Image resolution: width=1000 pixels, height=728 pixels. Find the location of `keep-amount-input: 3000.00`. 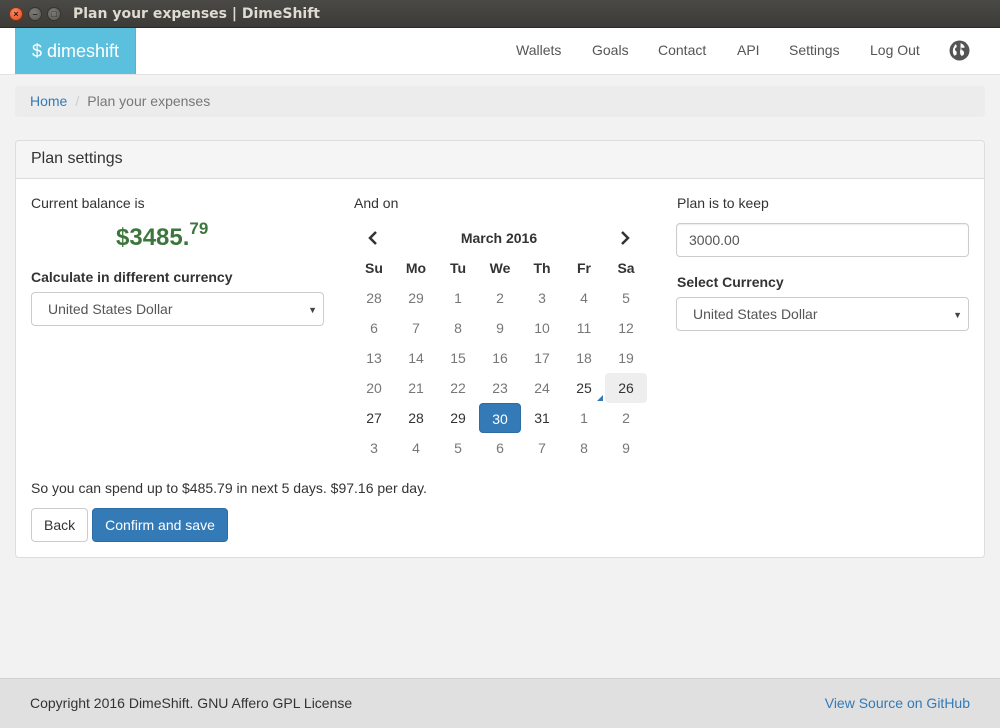

keep-amount-input: 3000.00 is located at coordinates (822, 240).